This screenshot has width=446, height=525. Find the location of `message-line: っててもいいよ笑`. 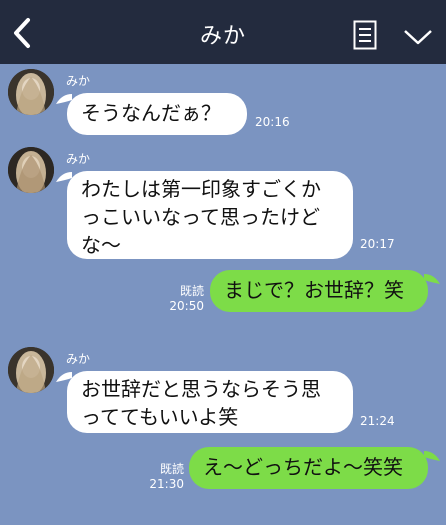

message-line: っててもいいよ笑 is located at coordinates (160, 417).